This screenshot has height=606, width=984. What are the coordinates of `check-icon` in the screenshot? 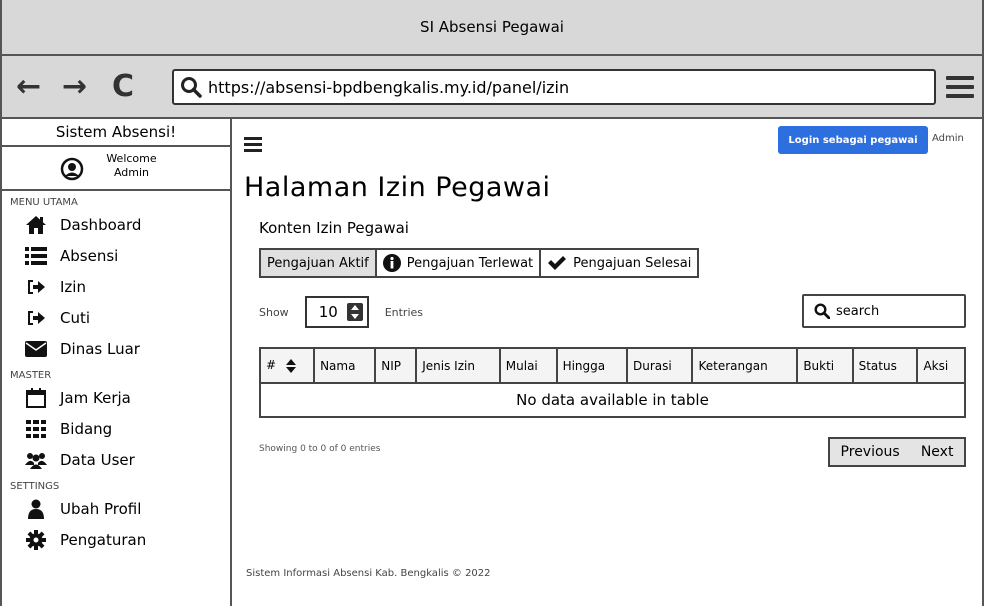 It's located at (557, 263).